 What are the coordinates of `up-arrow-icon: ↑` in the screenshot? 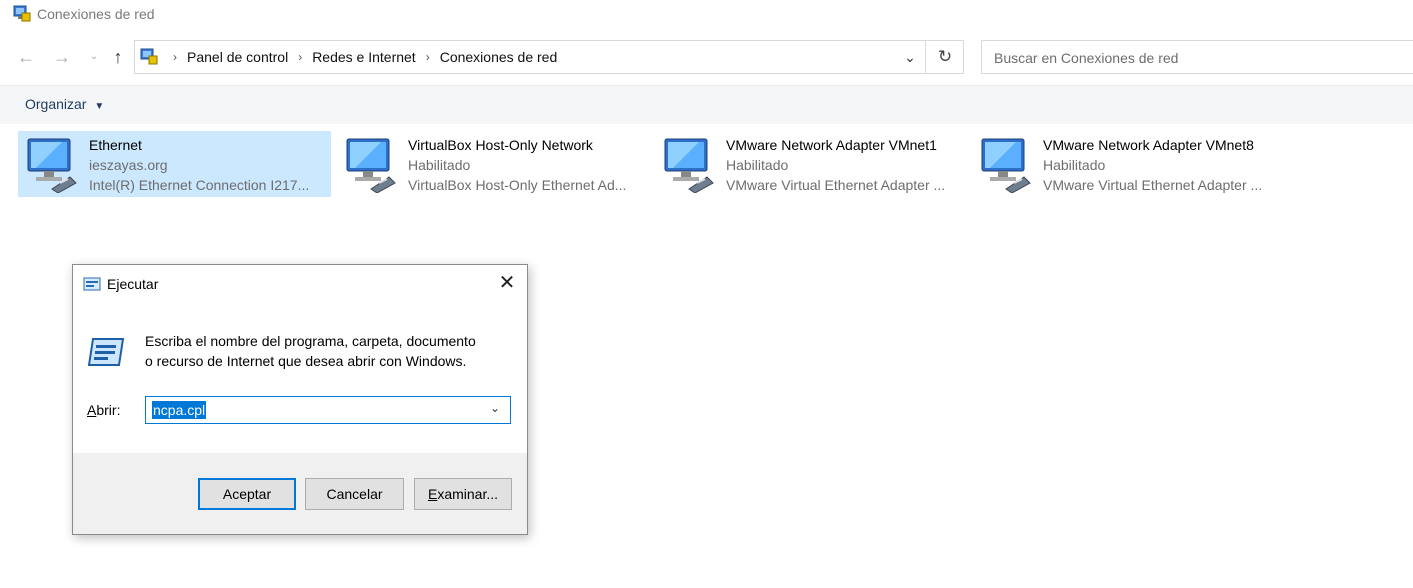 It's located at (118, 57).